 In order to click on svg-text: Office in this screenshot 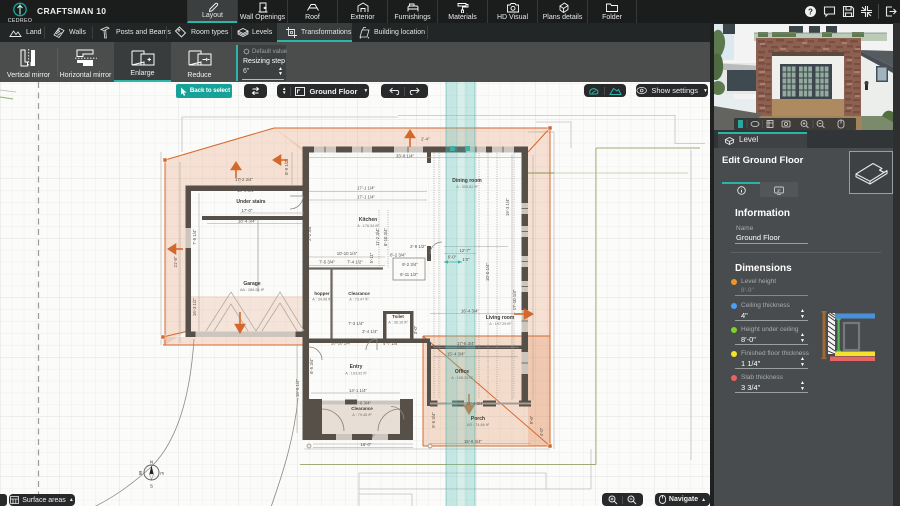, I will do `click(462, 372)`.